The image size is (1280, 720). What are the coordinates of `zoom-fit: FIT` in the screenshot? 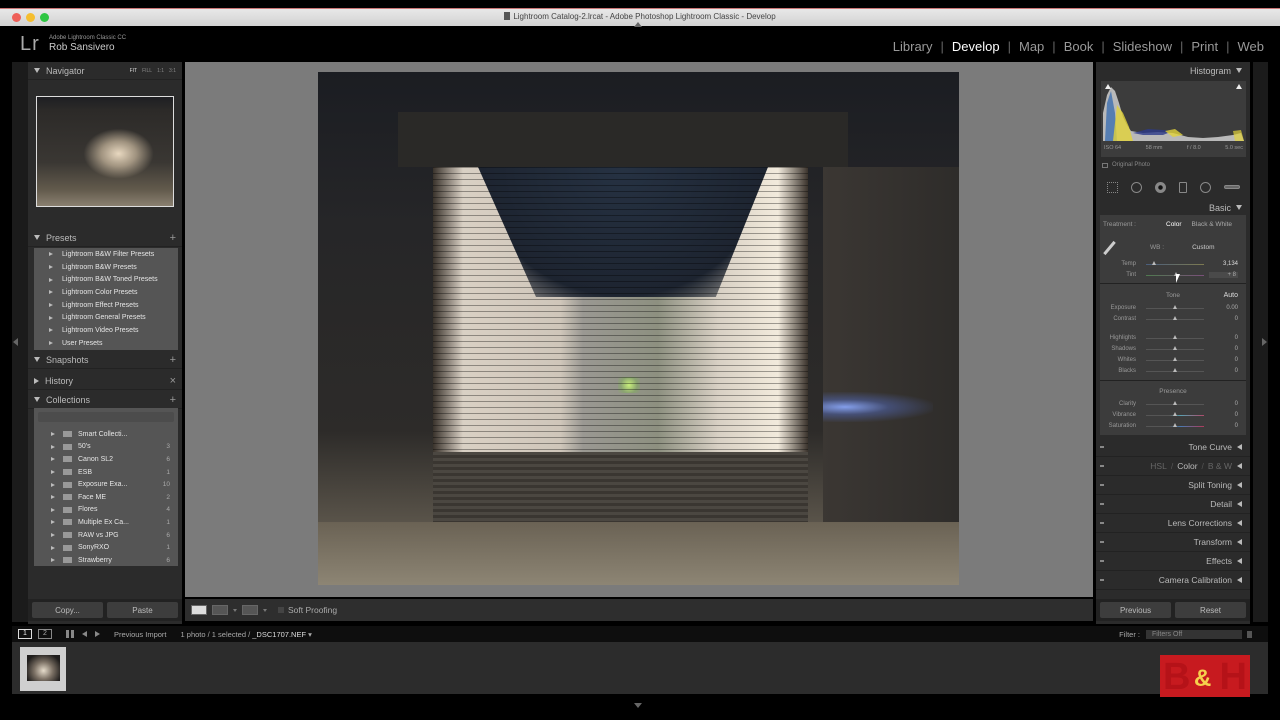 It's located at (134, 71).